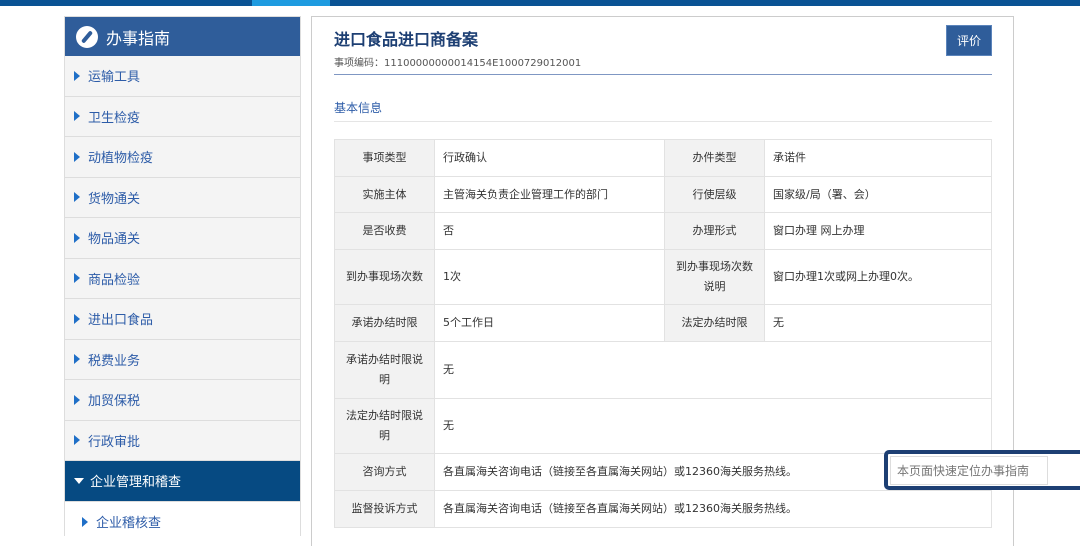 This screenshot has width=1080, height=546. What do you see at coordinates (182, 521) in the screenshot?
I see `sidebar-subitem: 企业稽核查` at bounding box center [182, 521].